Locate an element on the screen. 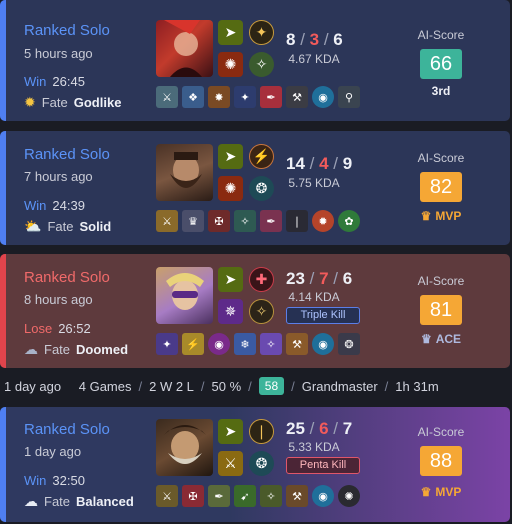  fate-line: ☁ Fate Balanced is located at coordinates (79, 501).